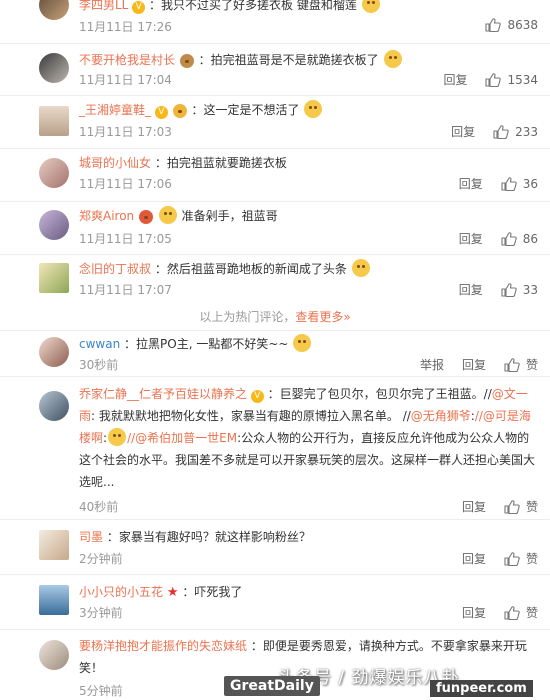  What do you see at coordinates (253, 6) in the screenshot?
I see `comment-text: ：我只不过买了好多搓衣板 键盘和榴莲` at bounding box center [253, 6].